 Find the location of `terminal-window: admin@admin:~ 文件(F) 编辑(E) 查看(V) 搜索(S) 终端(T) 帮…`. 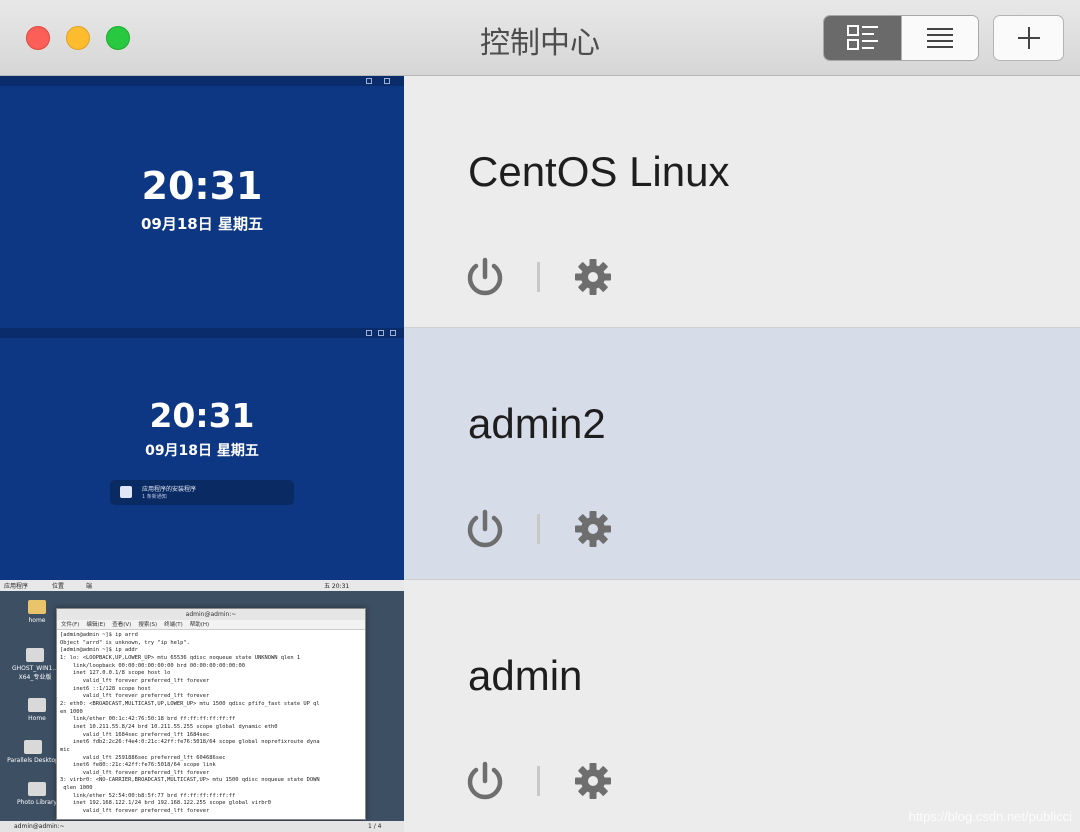

terminal-window: admin@admin:~ 文件(F) 编辑(E) 查看(V) 搜索(S) 终端(T) 帮… is located at coordinates (211, 714).